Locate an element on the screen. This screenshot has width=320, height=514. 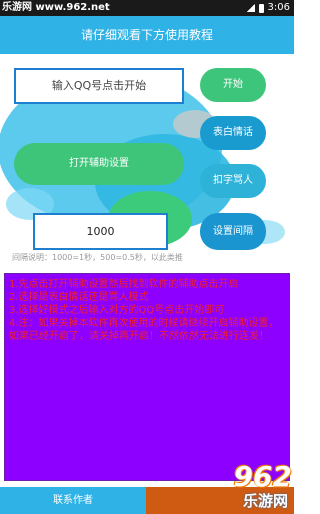
app-header: 请仔细观看下方使用教程 is located at coordinates (147, 35).